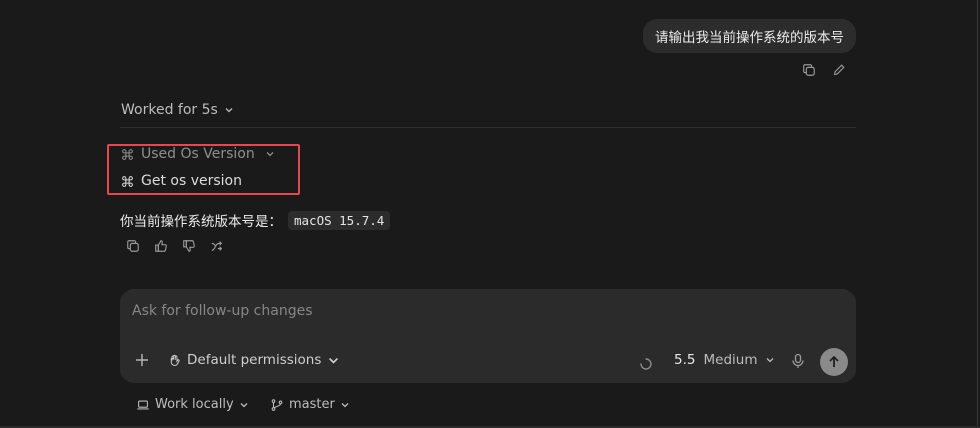 The width and height of the screenshot is (980, 428). I want to click on work-locally-dropdown: Work locally, so click(192, 404).